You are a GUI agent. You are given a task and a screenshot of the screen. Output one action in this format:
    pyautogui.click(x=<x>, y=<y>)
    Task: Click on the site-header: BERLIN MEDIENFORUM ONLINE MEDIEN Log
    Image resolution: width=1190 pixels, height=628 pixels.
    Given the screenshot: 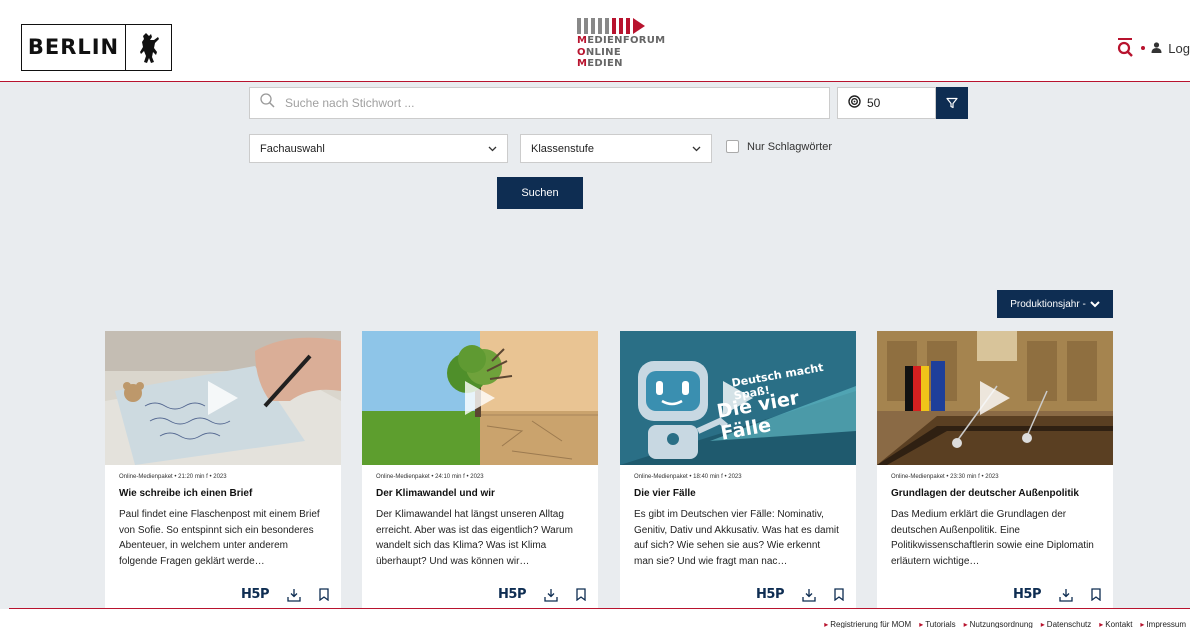 What is the action you would take?
    pyautogui.click(x=595, y=46)
    